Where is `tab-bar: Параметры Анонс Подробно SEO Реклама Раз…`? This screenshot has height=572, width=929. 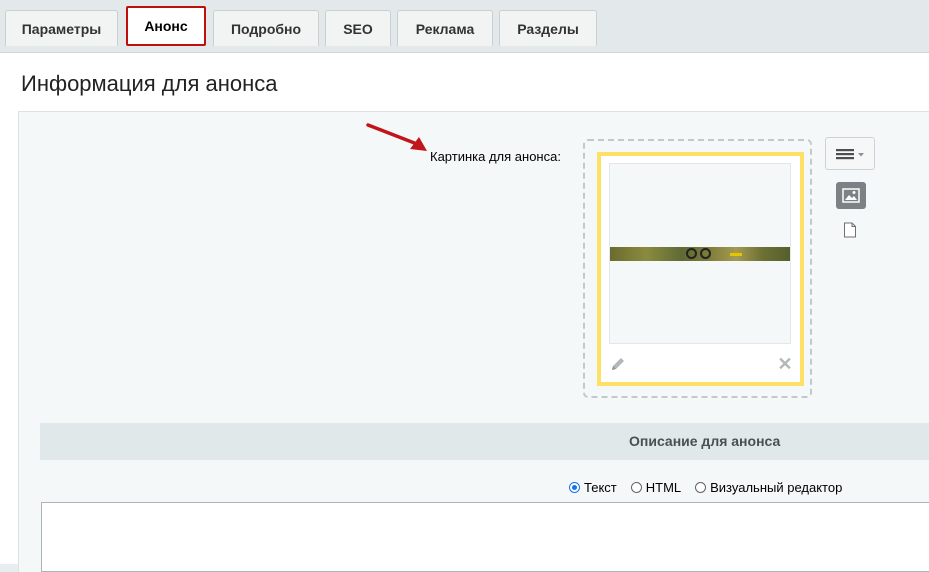 tab-bar: Параметры Анонс Подробно SEO Реклама Раз… is located at coordinates (464, 26).